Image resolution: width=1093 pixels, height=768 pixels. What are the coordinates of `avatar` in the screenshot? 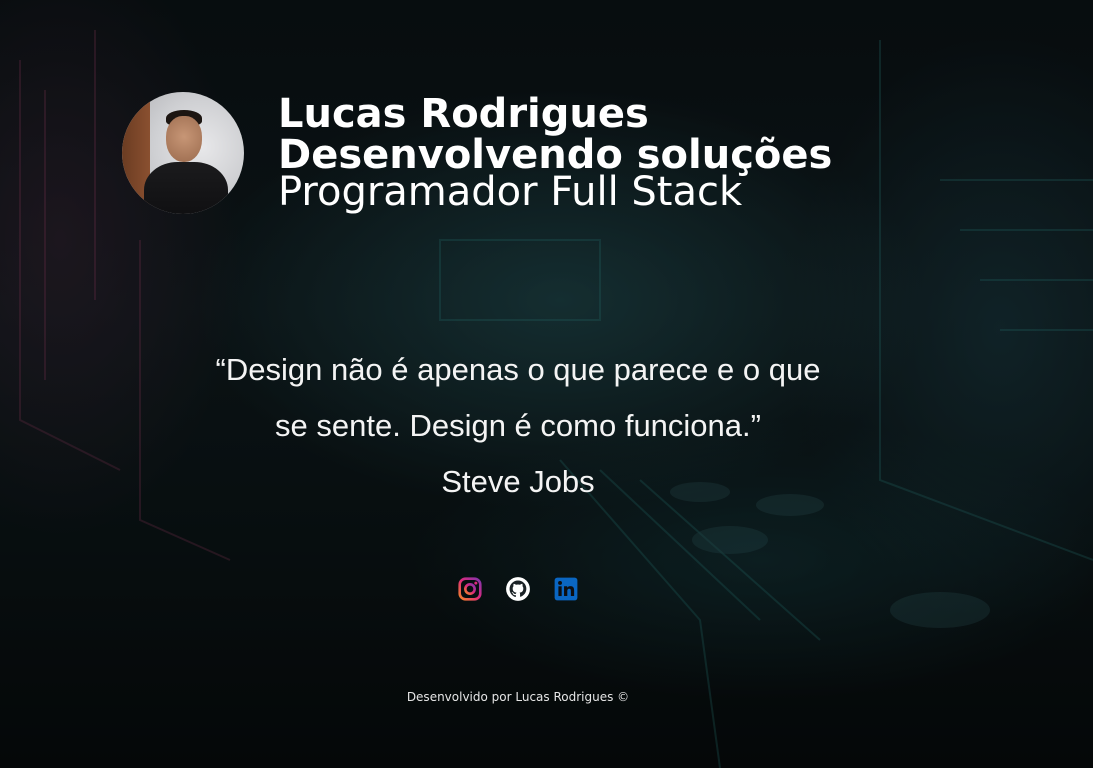 It's located at (183, 153).